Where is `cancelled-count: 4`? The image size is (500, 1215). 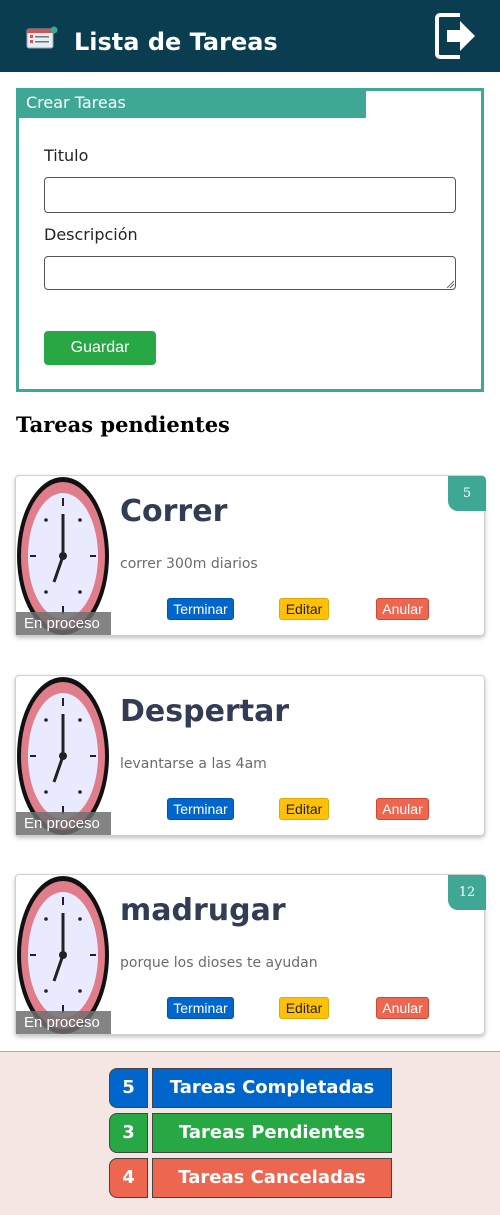 cancelled-count: 4 is located at coordinates (128, 1178).